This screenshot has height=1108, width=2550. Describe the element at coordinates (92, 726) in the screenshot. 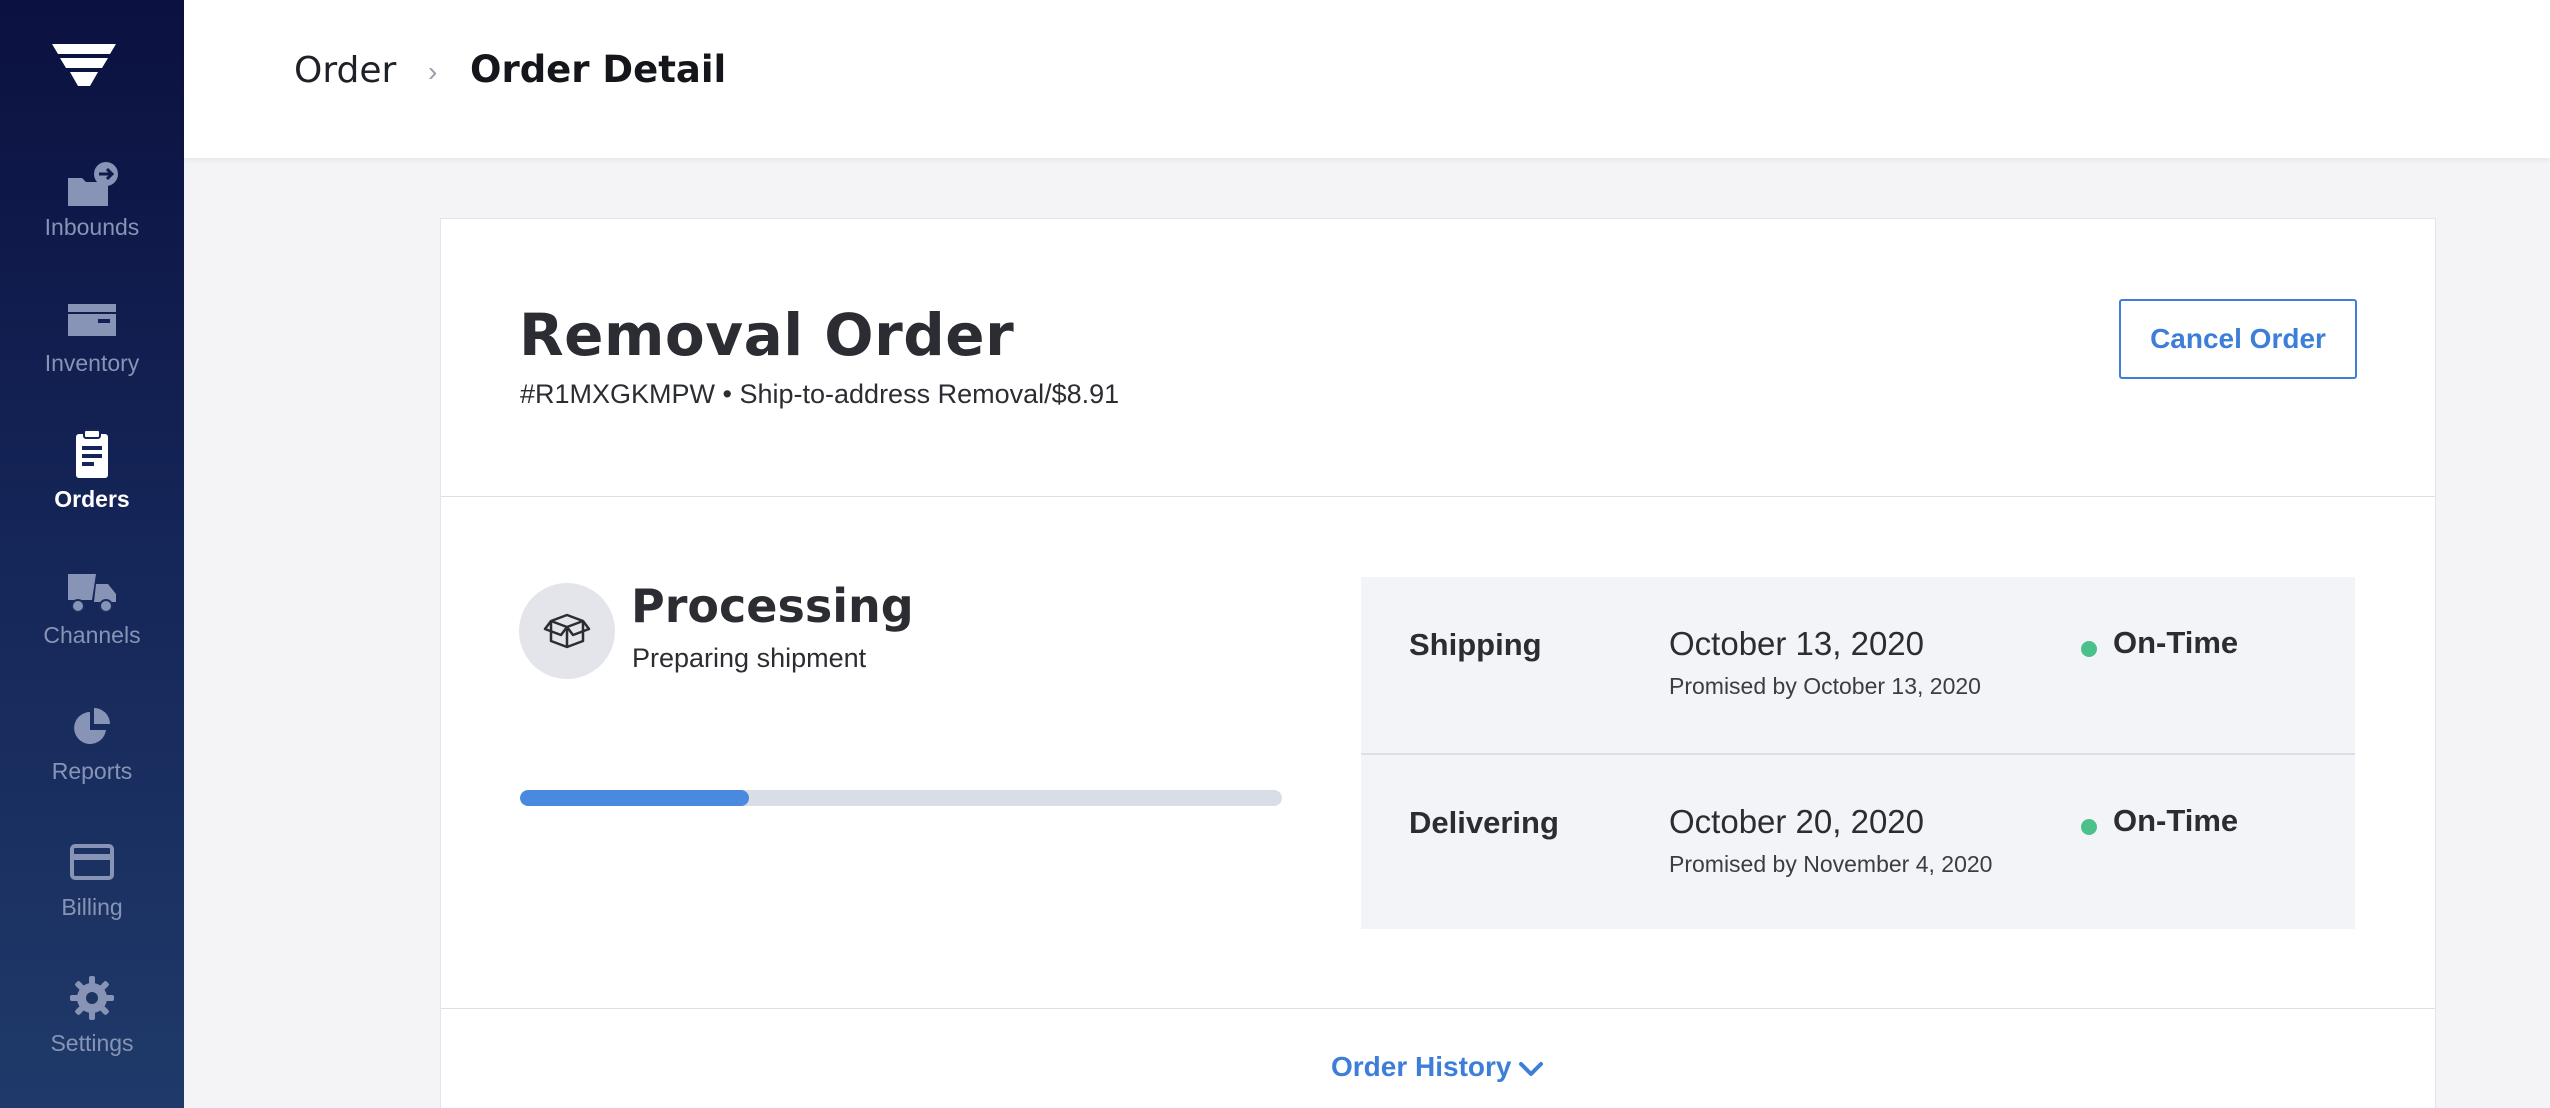

I see `pie-chart-icon` at that location.